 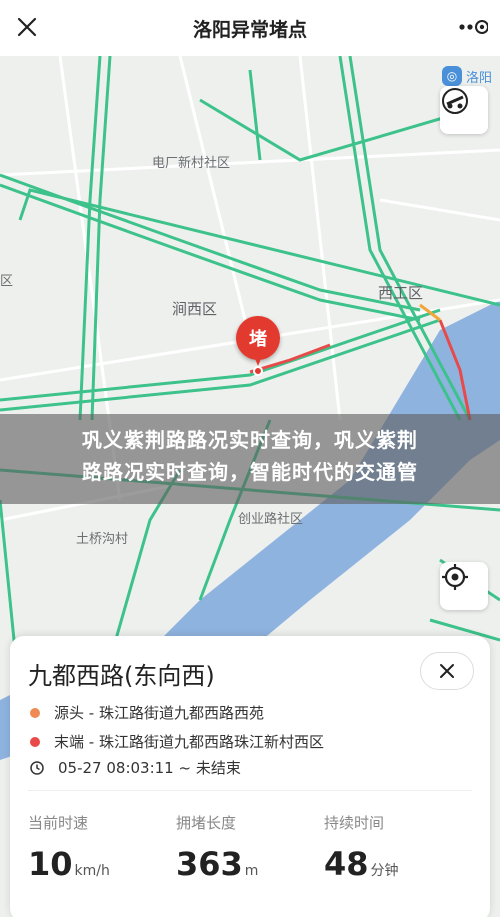 What do you see at coordinates (258, 371) in the screenshot?
I see `pin-dot` at bounding box center [258, 371].